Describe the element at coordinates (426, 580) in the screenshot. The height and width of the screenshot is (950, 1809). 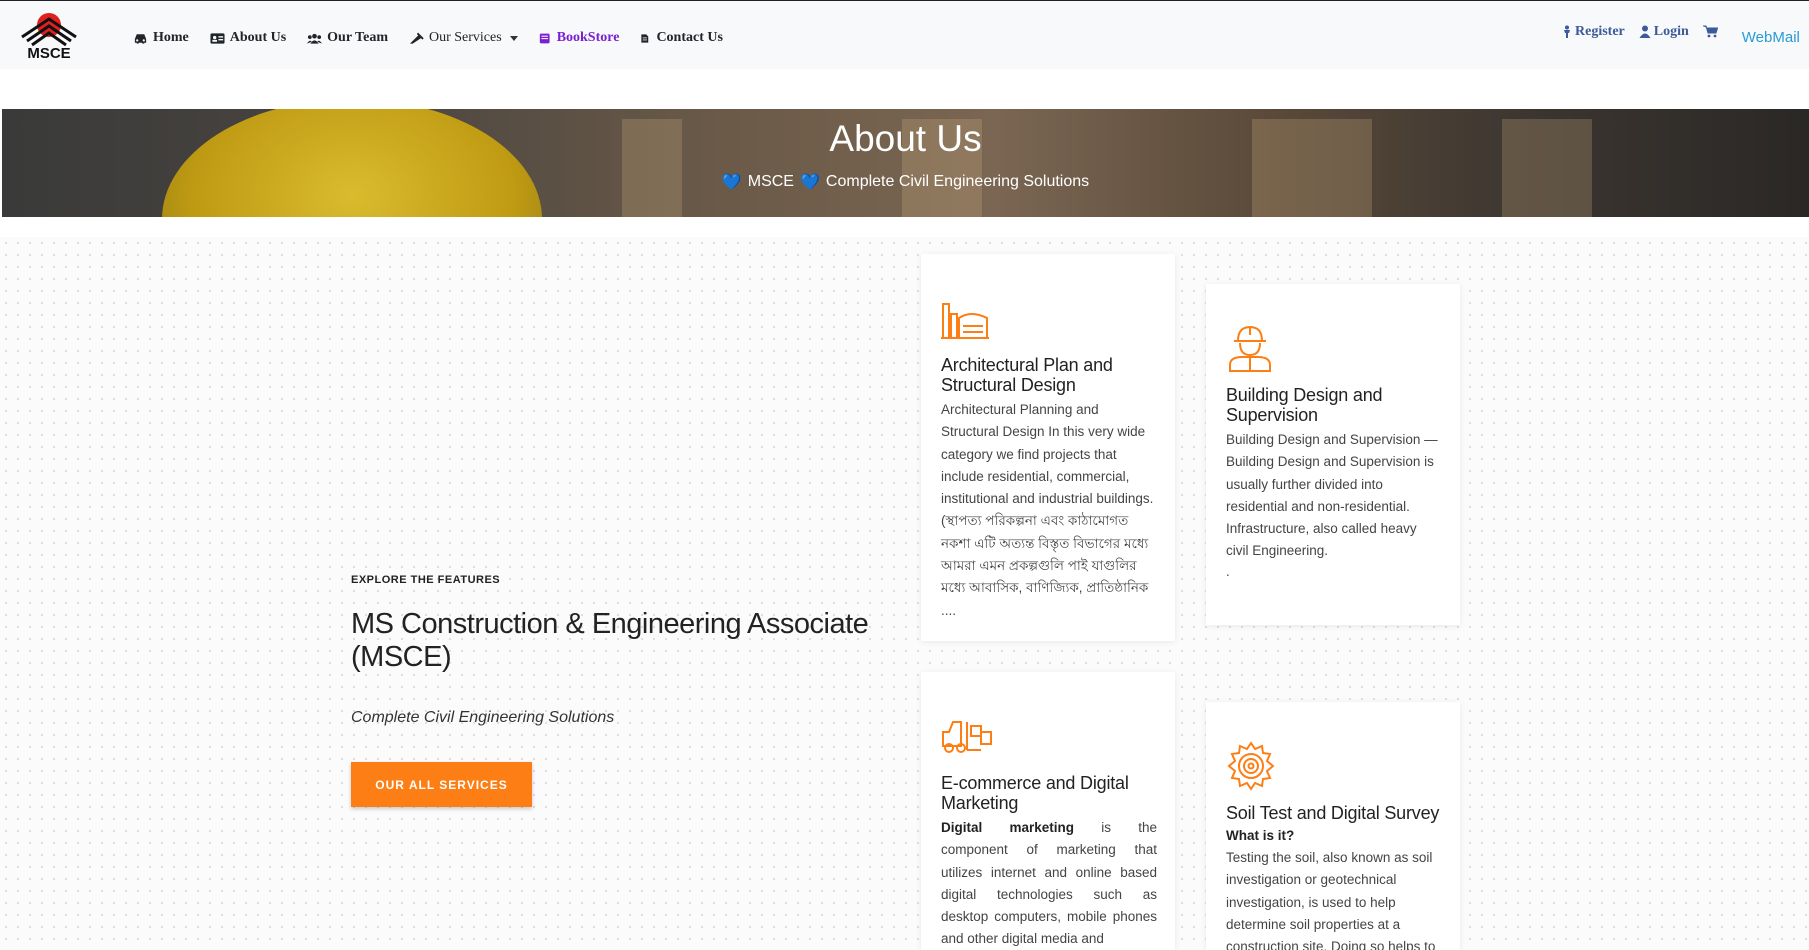
I see `section-eyebrow: EXPLORE THE FEATURES` at that location.